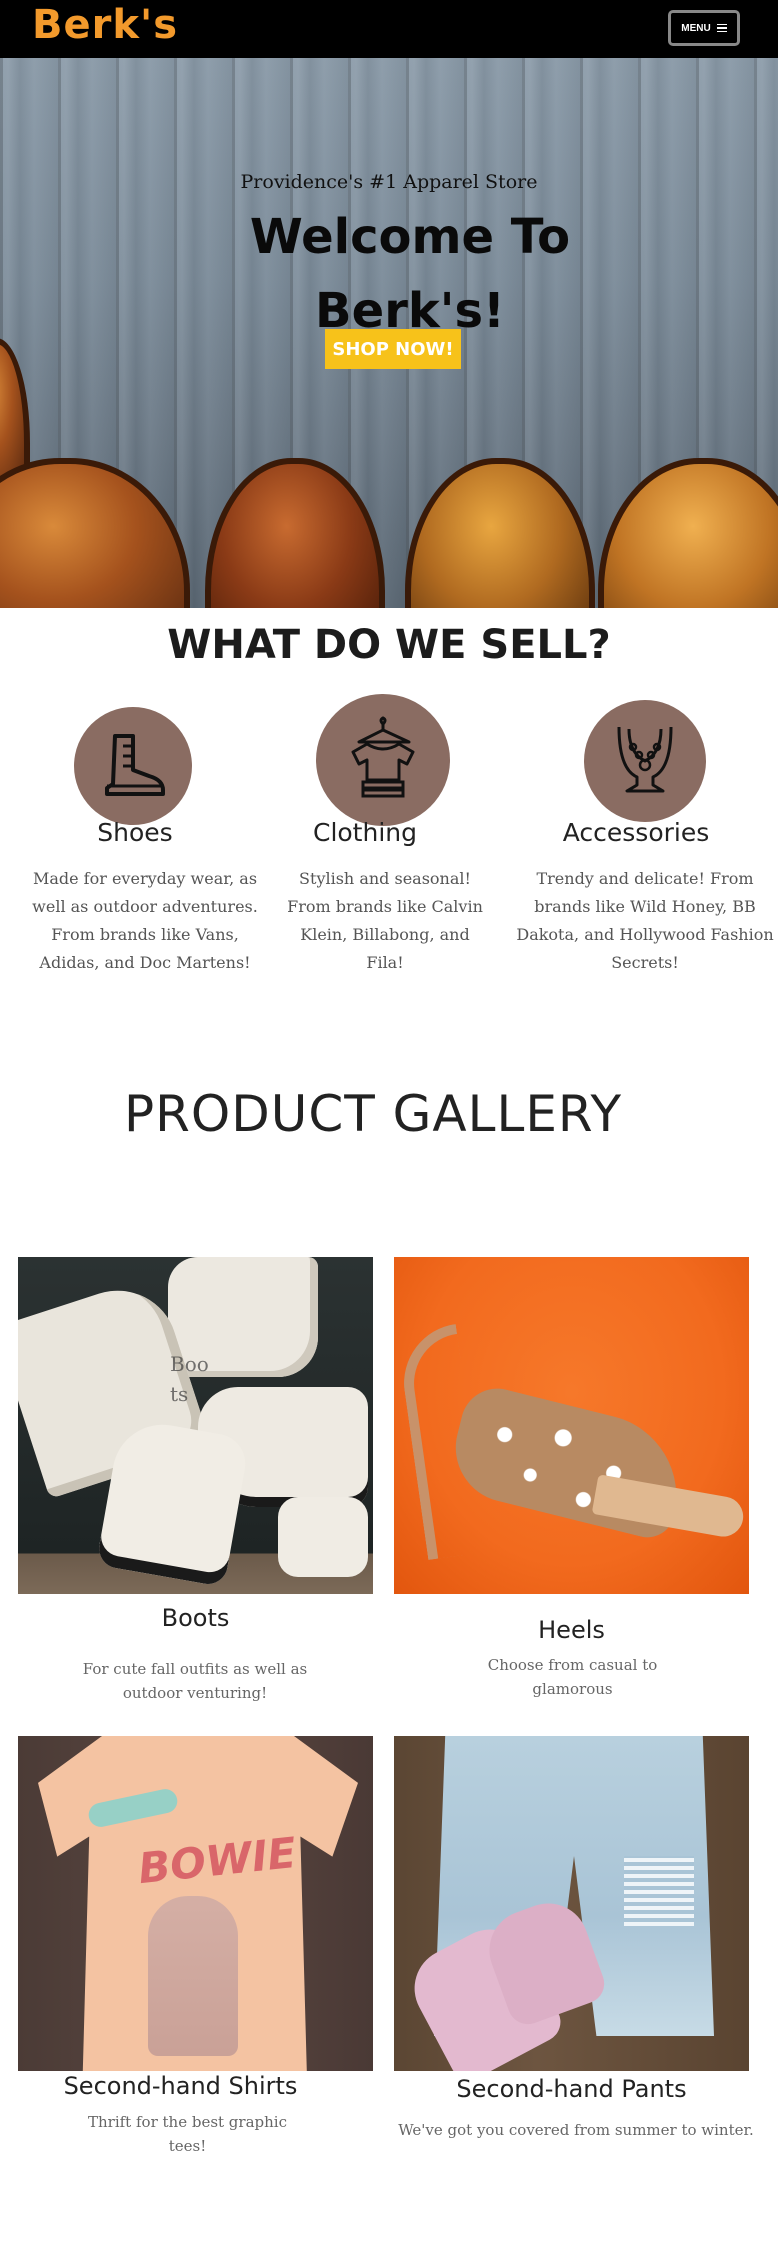 Image resolution: width=778 pixels, height=2243 pixels. I want to click on boot-icon, so click(135, 765).